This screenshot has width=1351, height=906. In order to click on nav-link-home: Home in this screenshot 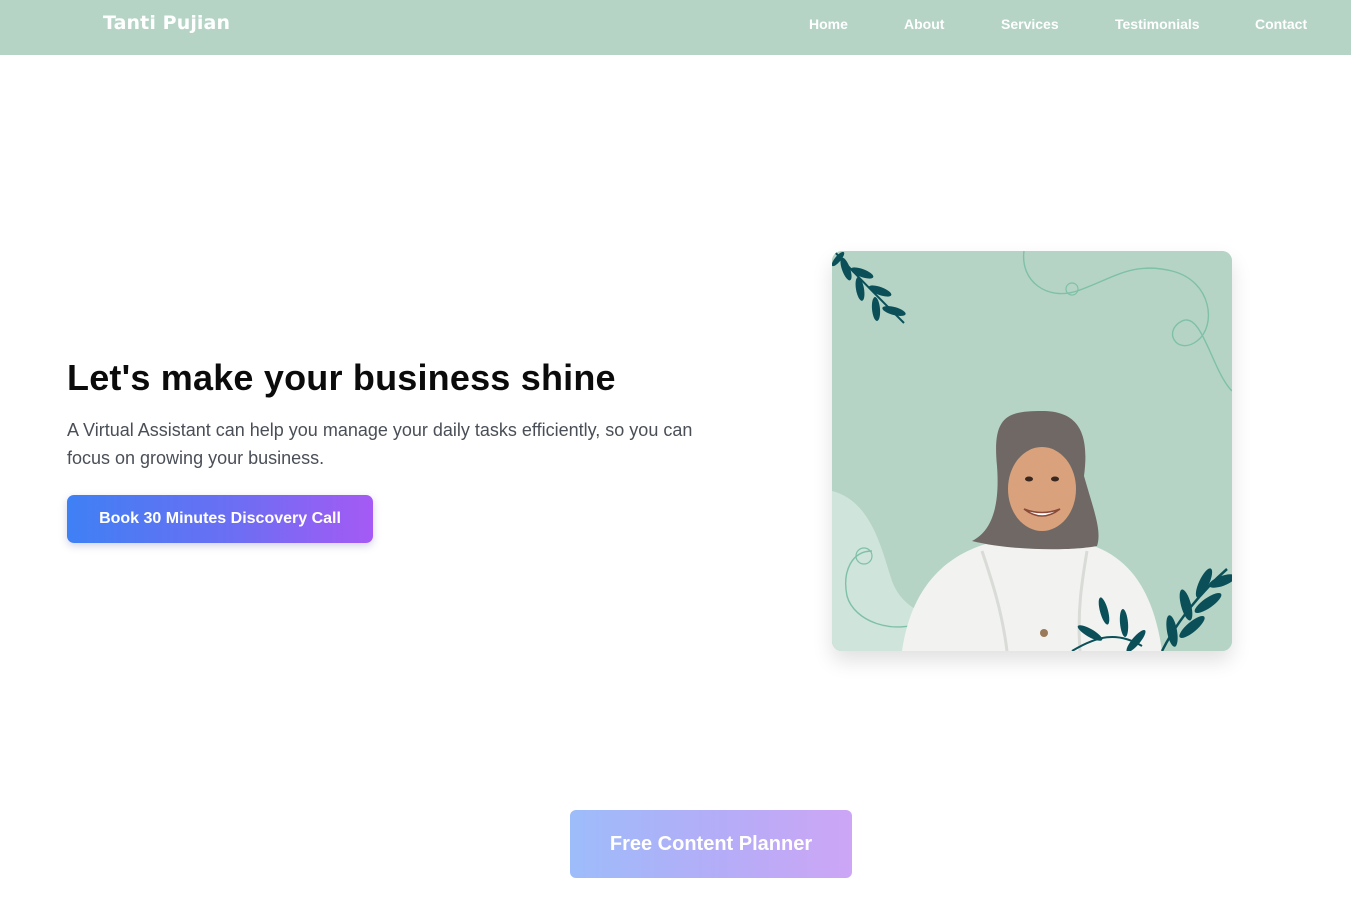, I will do `click(828, 24)`.